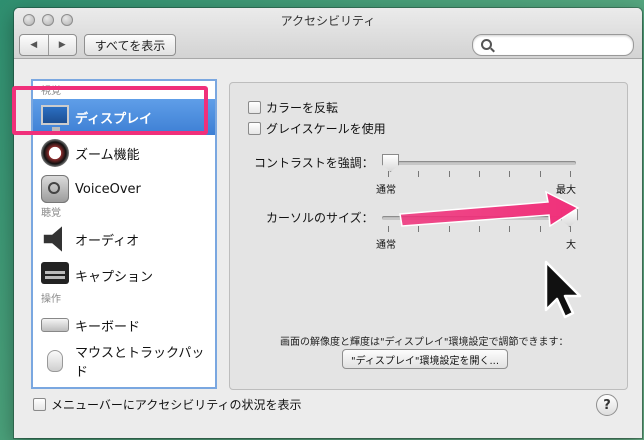  What do you see at coordinates (55, 325) in the screenshot?
I see `keyboard-icon` at bounding box center [55, 325].